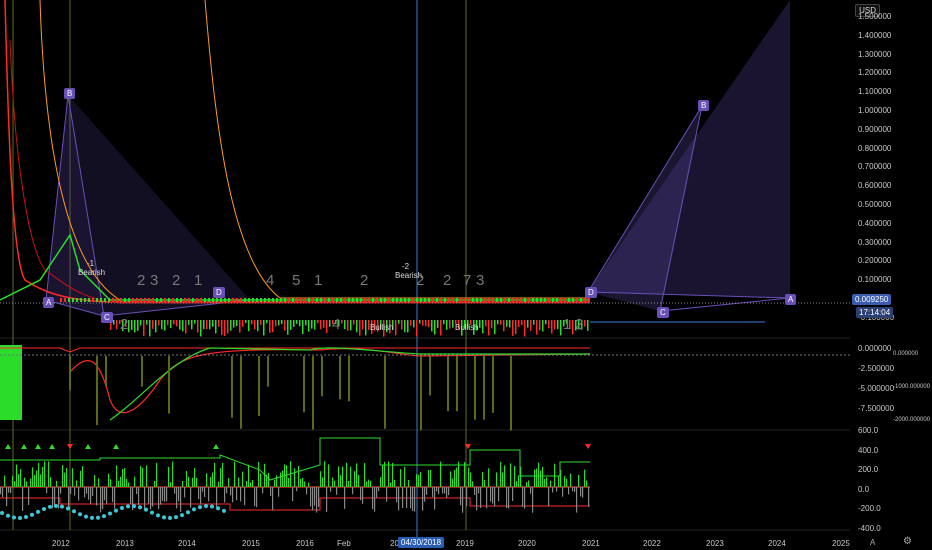 The width and height of the screenshot is (932, 550). I want to click on pane2-tick: -5.000000, so click(876, 388).